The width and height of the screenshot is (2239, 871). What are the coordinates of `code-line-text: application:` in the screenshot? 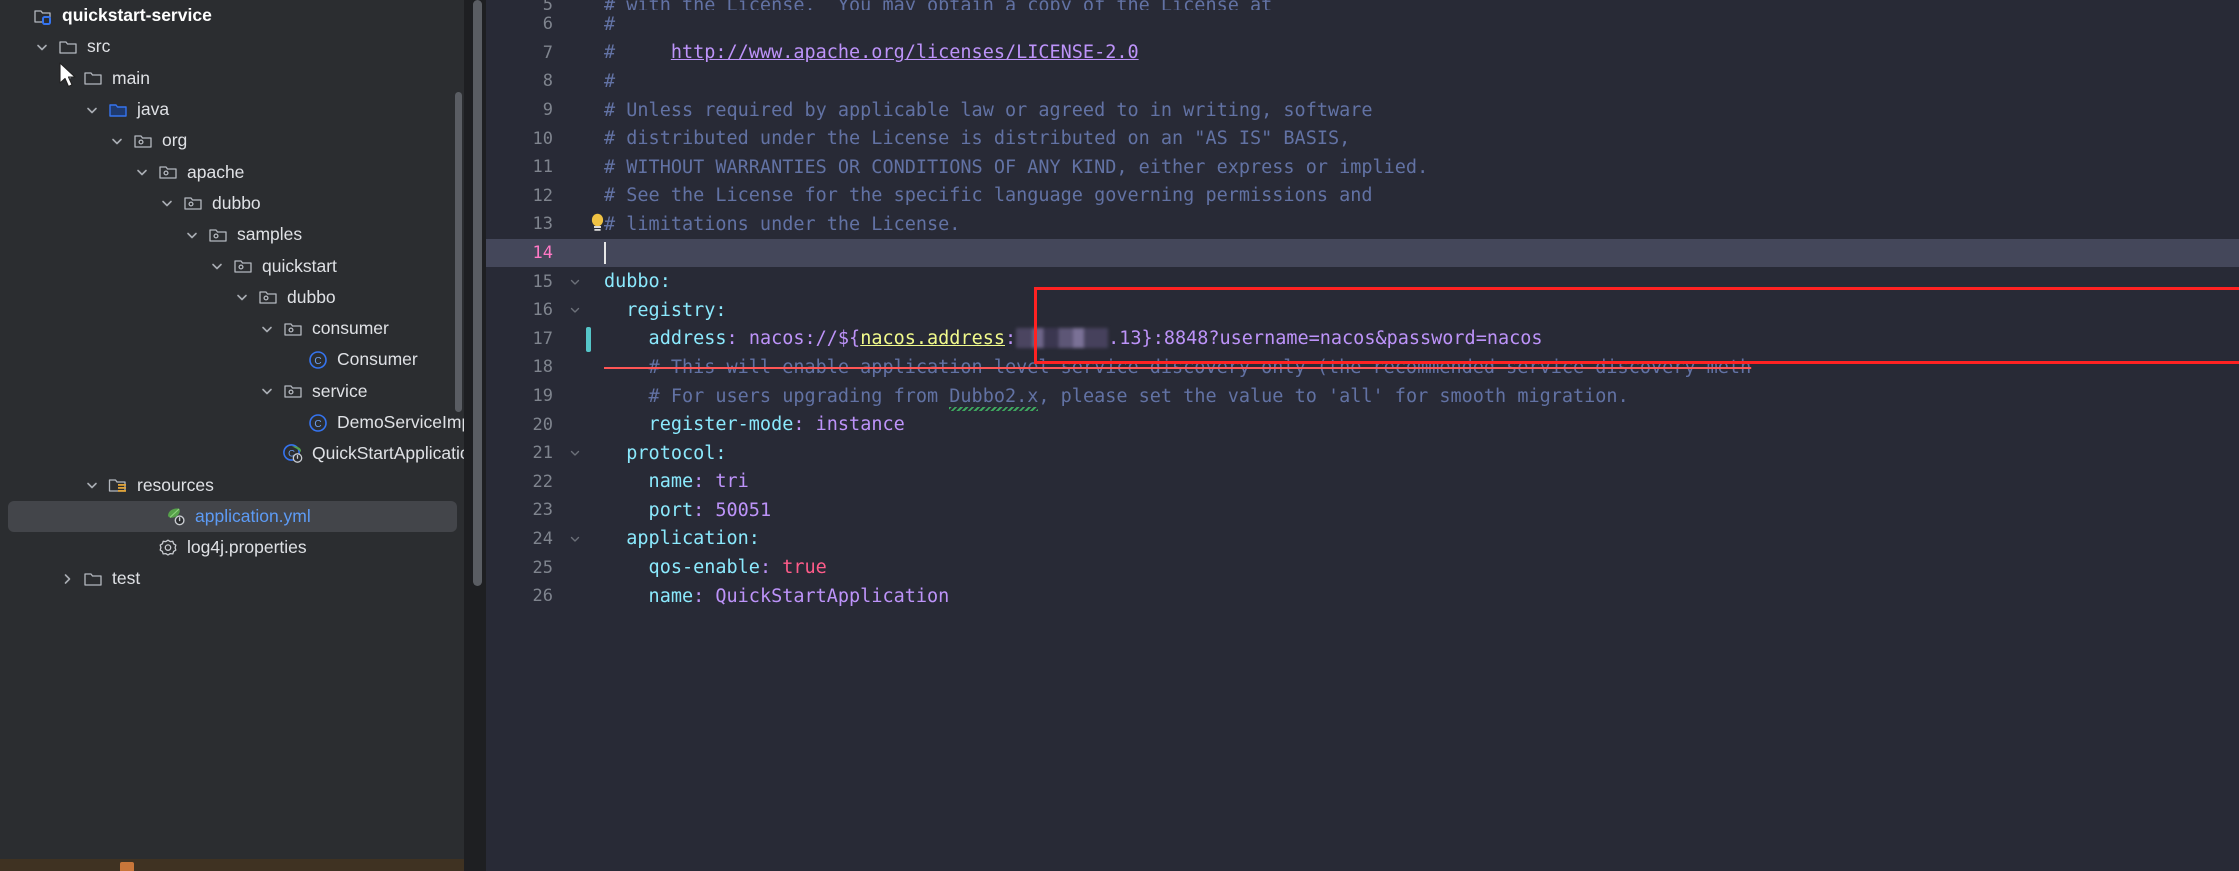 It's located at (1412, 538).